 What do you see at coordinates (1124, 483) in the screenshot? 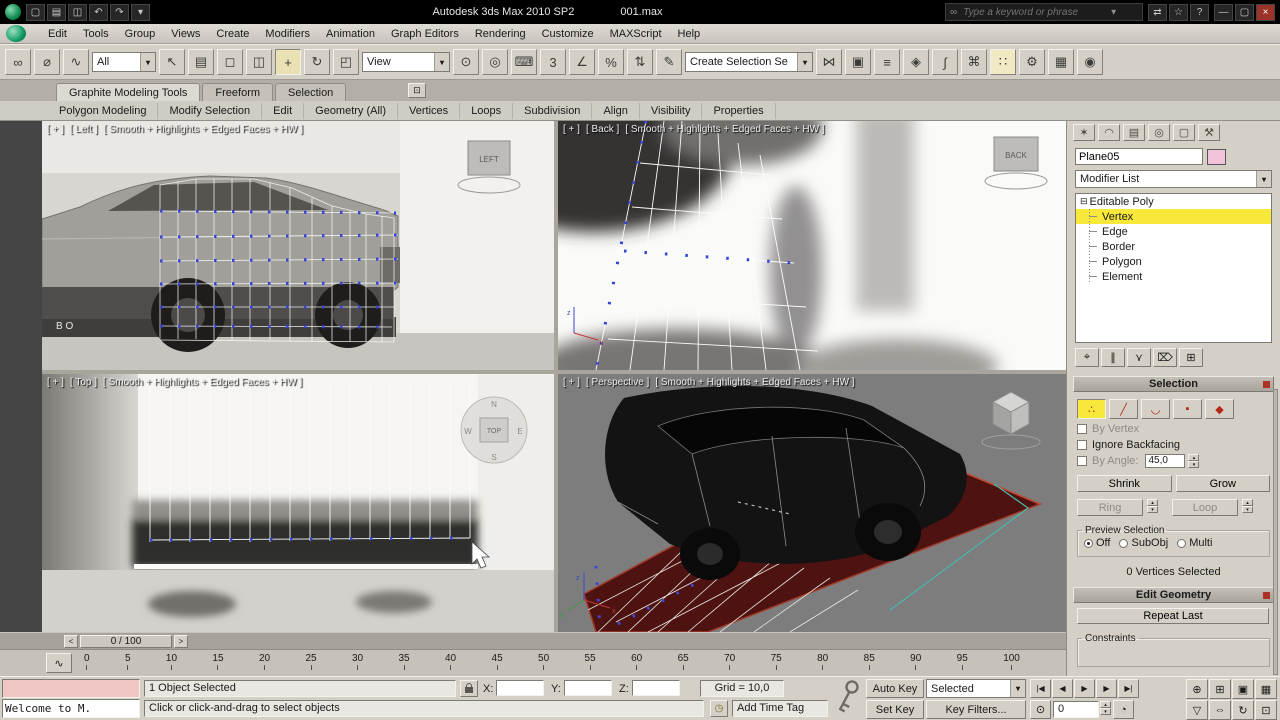
I see `shrink-button: Shrink` at bounding box center [1124, 483].